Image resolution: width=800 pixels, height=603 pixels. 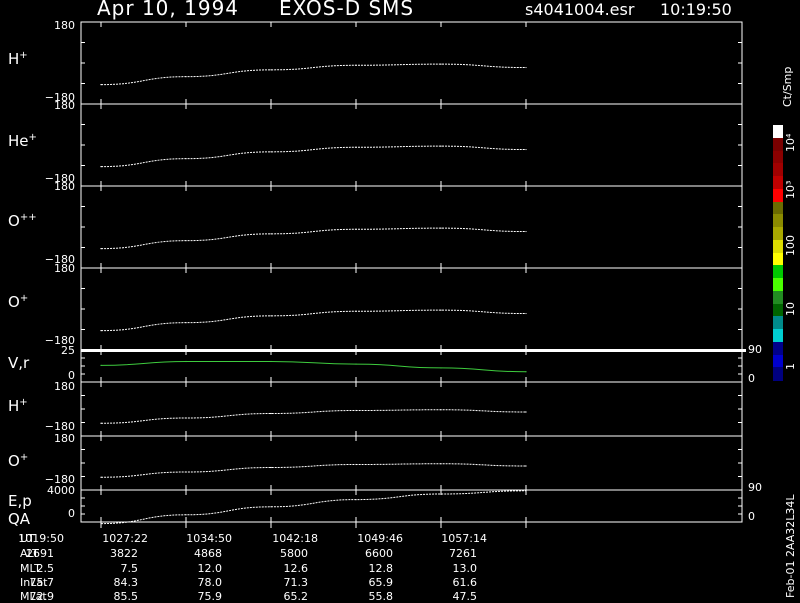 What do you see at coordinates (381, 568) in the screenshot?
I see `footer-value-mlt: 12.8` at bounding box center [381, 568].